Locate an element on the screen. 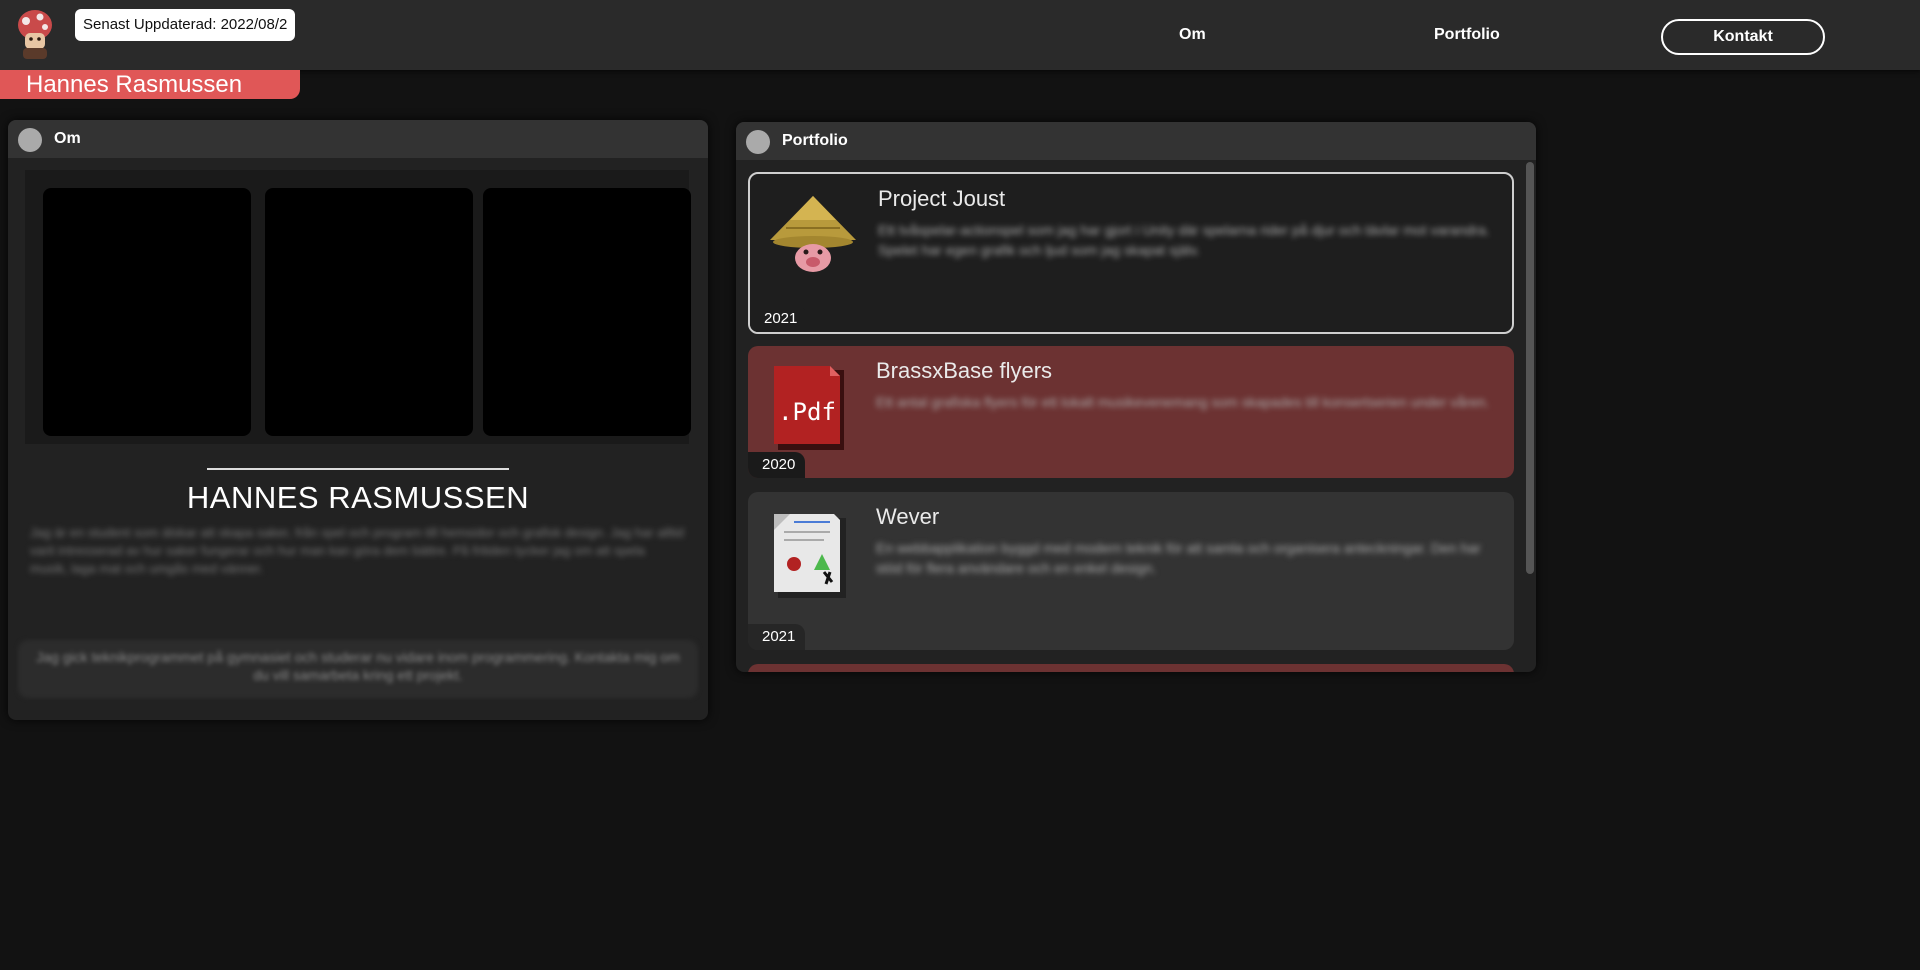 This screenshot has width=1920, height=970. nav-kontakt-button: Kontakt is located at coordinates (1743, 37).